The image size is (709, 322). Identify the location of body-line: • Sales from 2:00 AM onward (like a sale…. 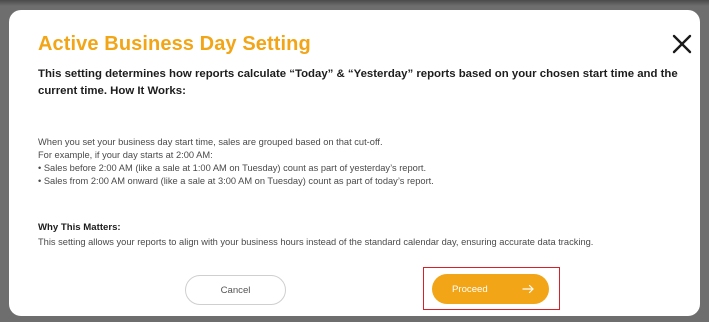
(236, 181).